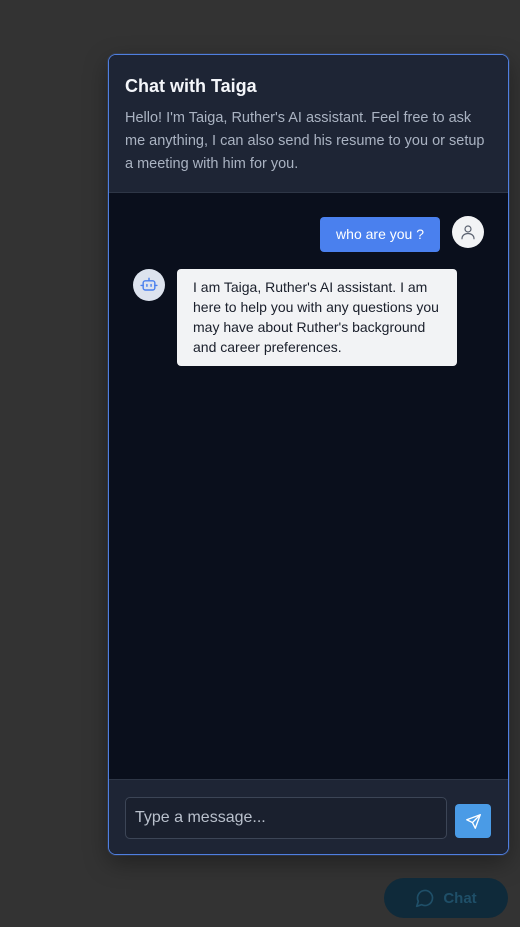 Image resolution: width=520 pixels, height=927 pixels. I want to click on user-icon, so click(468, 232).